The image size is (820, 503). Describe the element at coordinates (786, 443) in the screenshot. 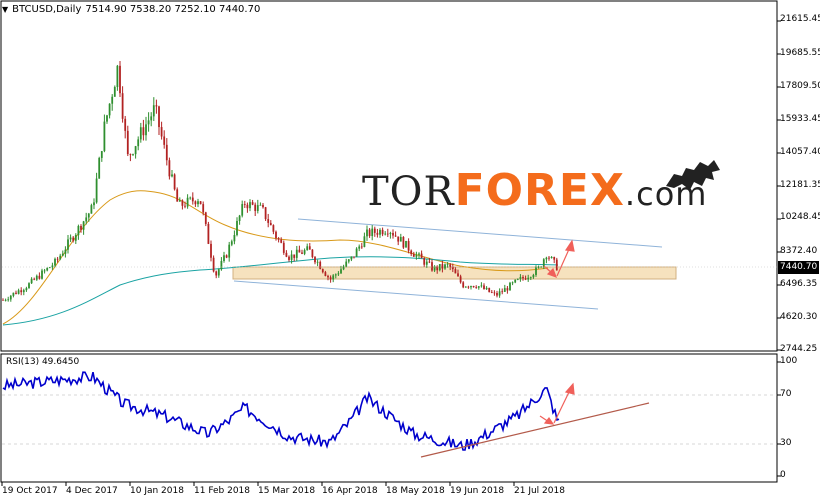

I see `rsi-tick-label: 30` at that location.